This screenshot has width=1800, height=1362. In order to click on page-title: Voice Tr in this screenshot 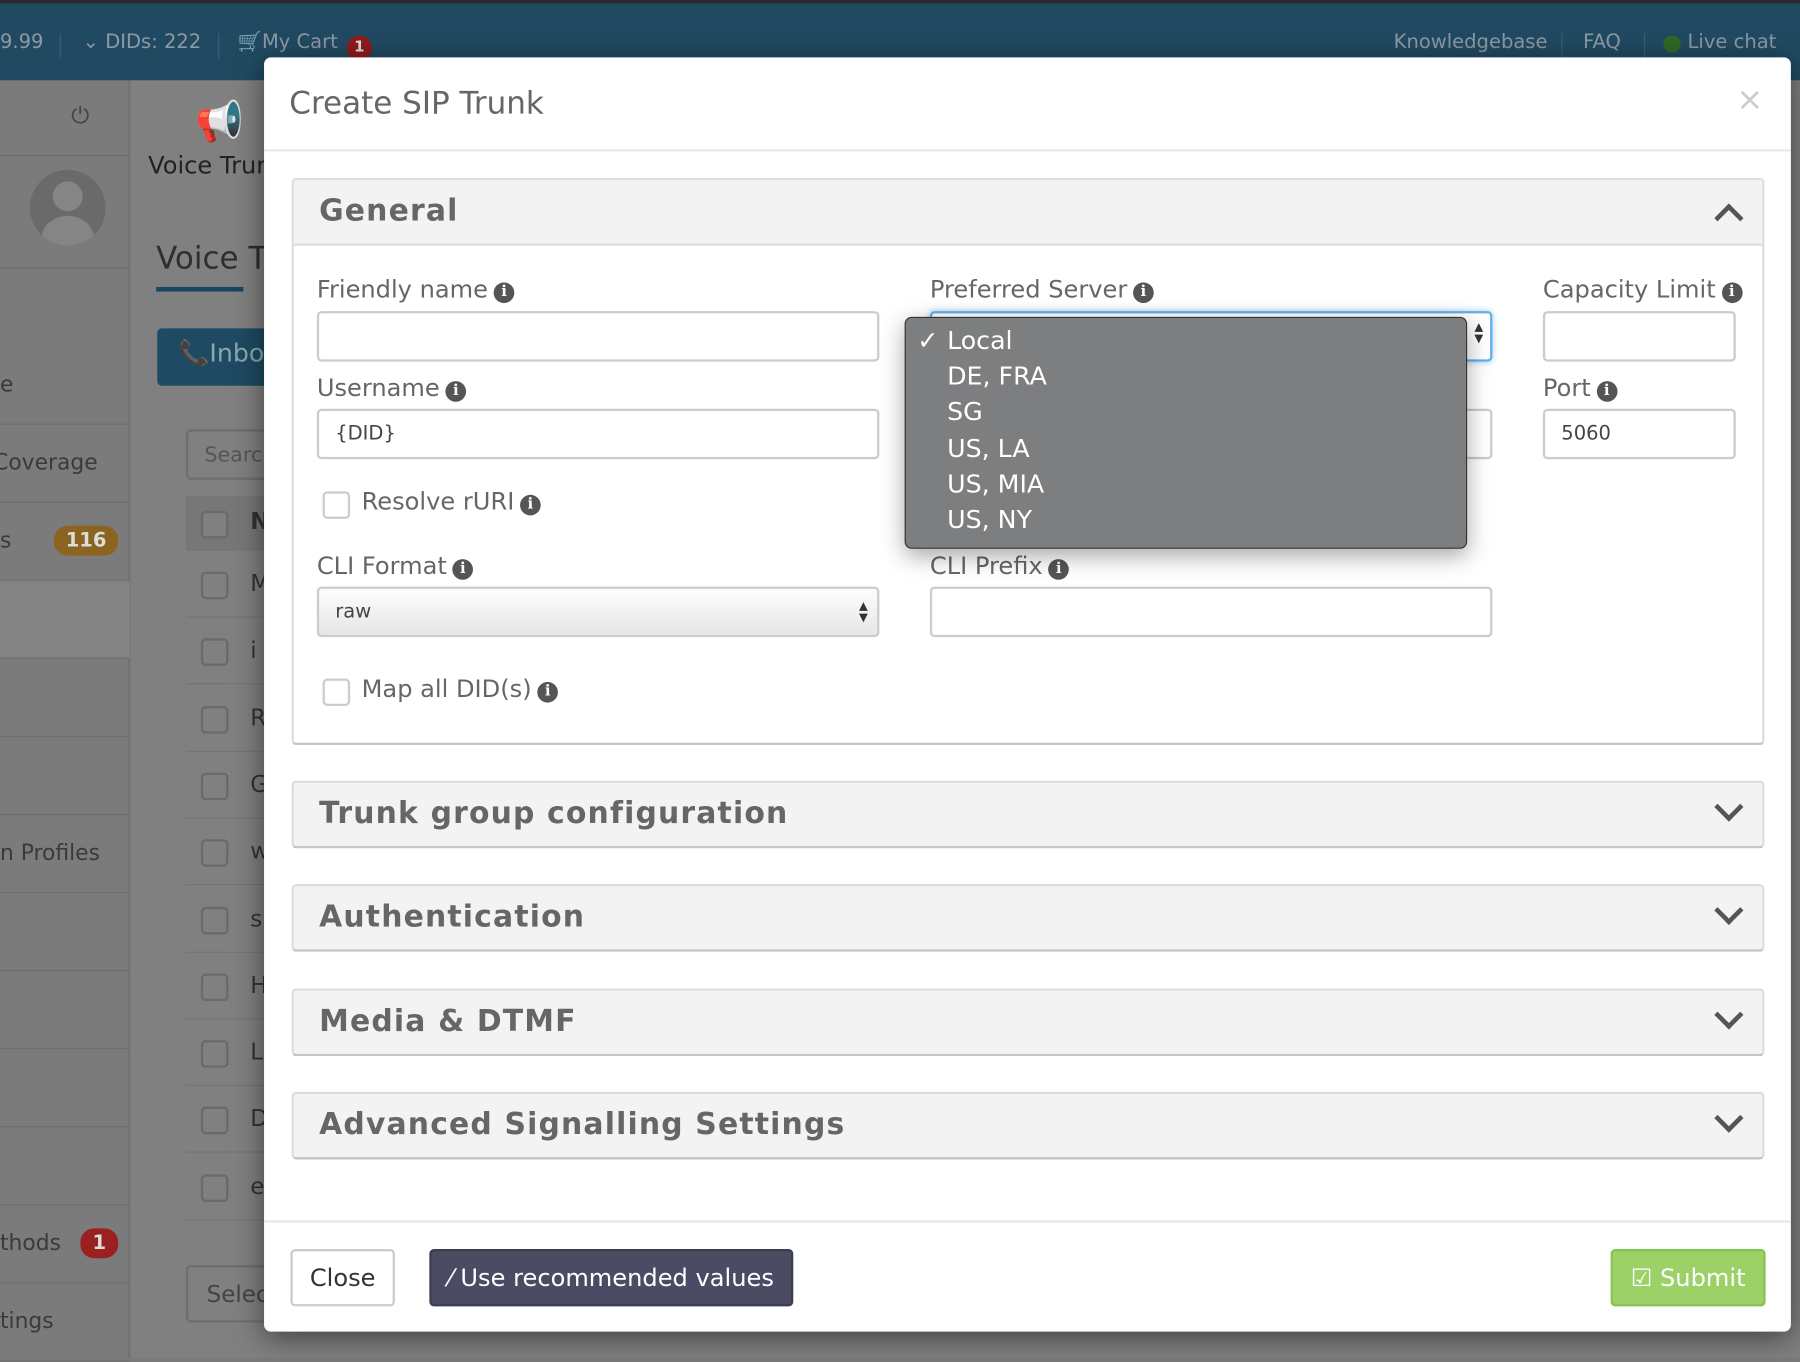, I will do `click(216, 259)`.